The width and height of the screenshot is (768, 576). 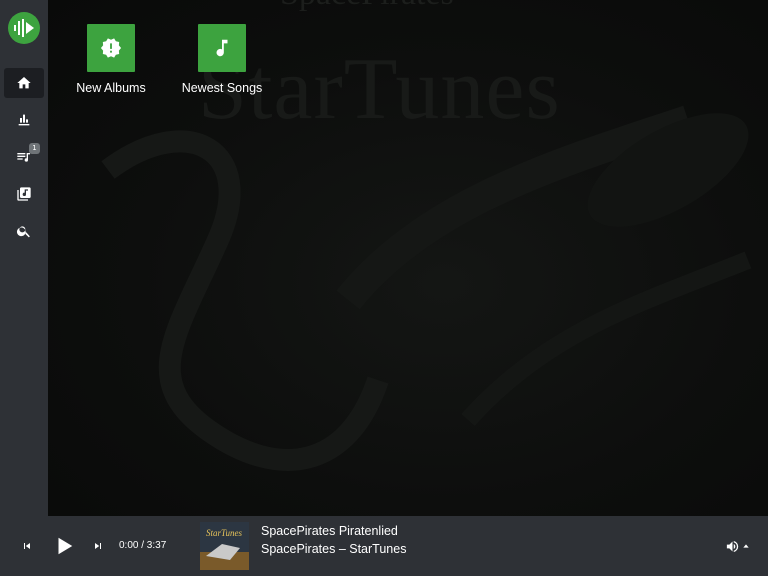 I want to click on previous-button, so click(x=27, y=546).